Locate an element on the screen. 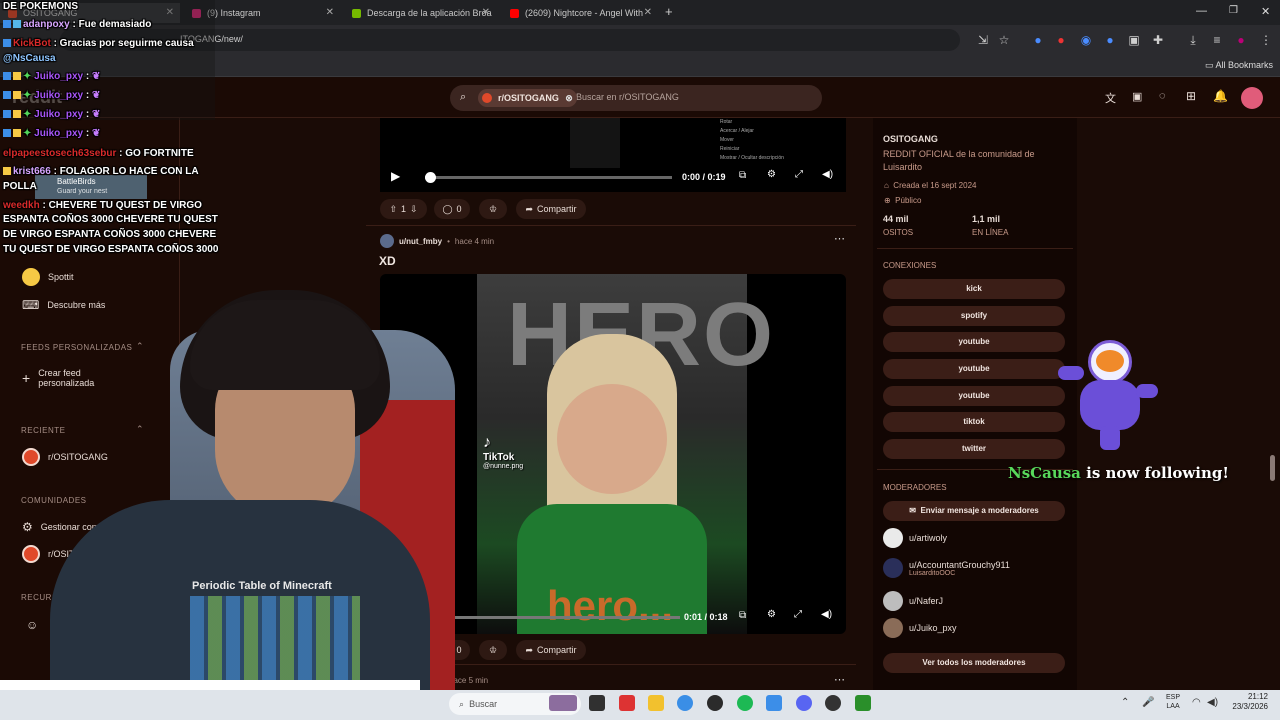 This screenshot has width=1280, height=720. connection-tiktok-button: tiktok is located at coordinates (974, 422).